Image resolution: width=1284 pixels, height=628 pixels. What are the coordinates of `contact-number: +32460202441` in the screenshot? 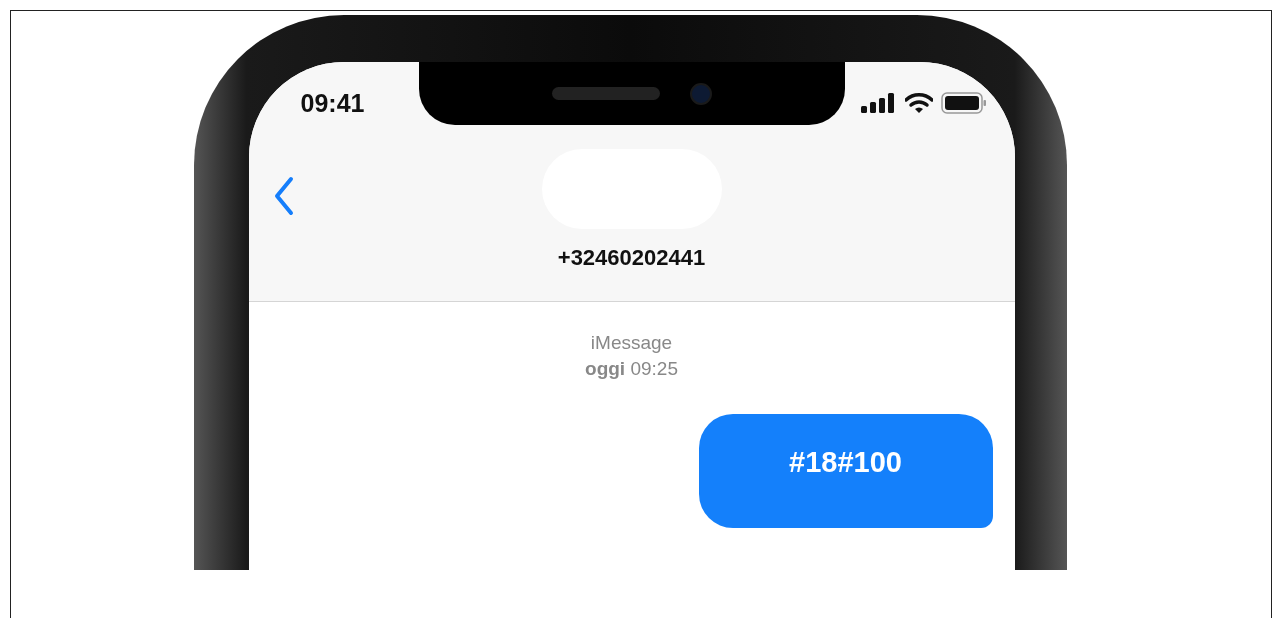 It's located at (631, 258).